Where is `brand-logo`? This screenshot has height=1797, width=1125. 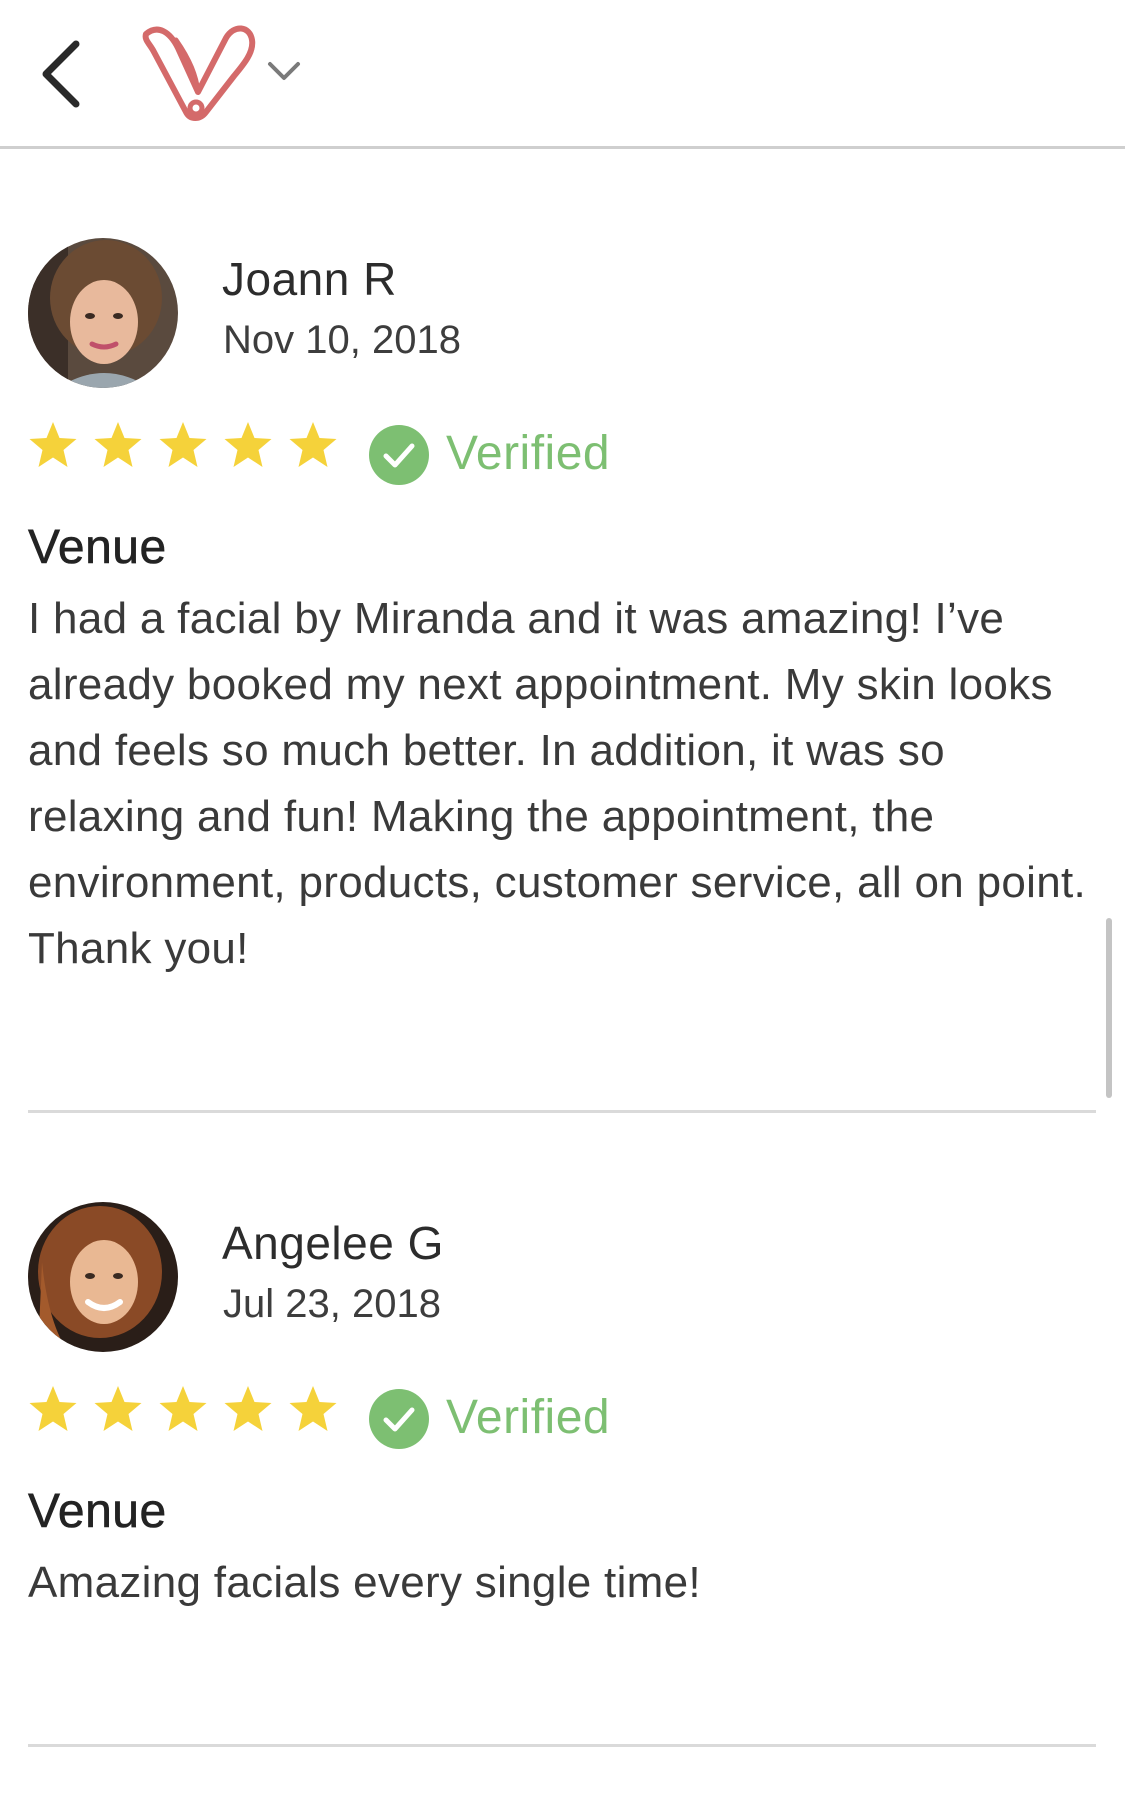 brand-logo is located at coordinates (199, 73).